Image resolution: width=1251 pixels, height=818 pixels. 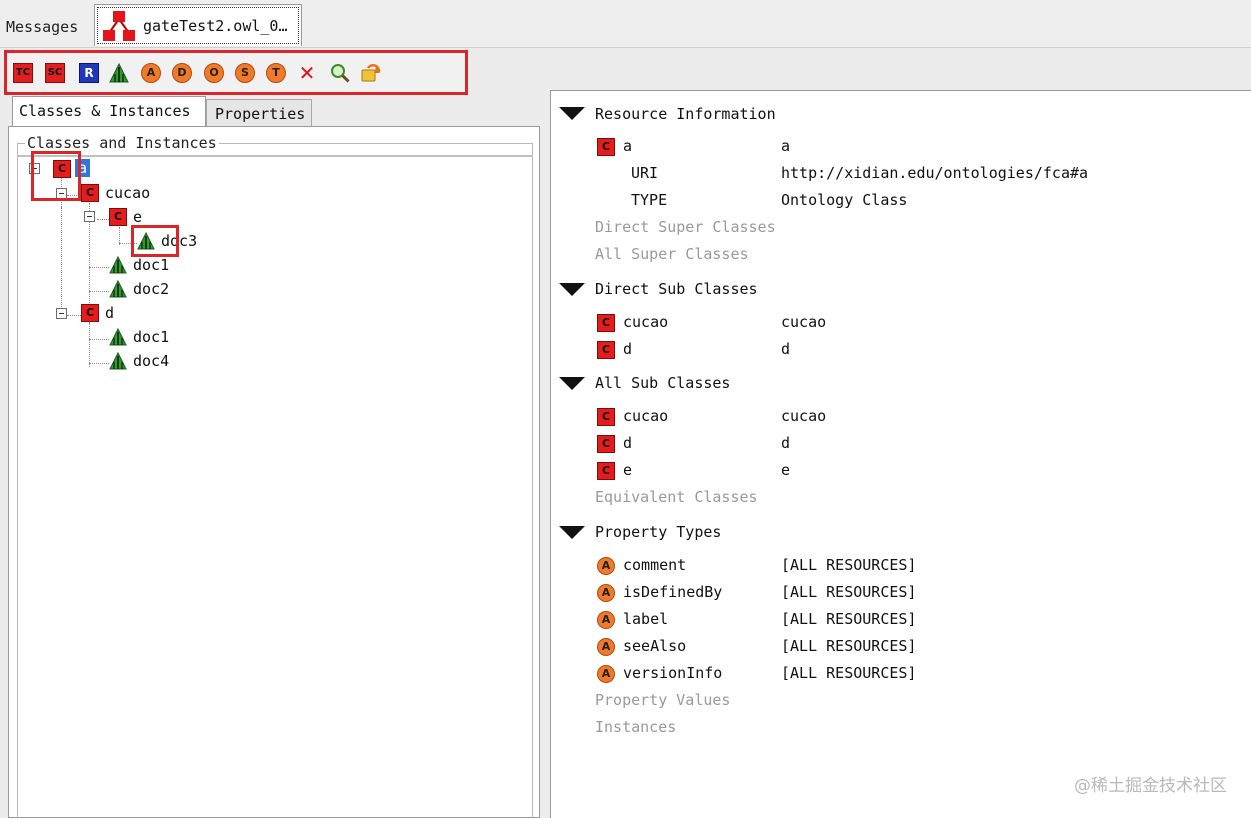 What do you see at coordinates (786, 470) in the screenshot?
I see `sub-class-value: e` at bounding box center [786, 470].